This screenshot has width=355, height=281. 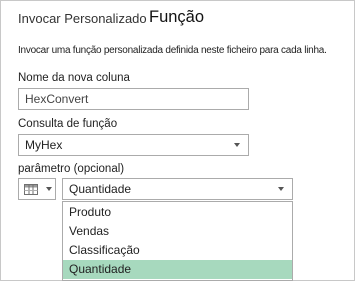 I want to click on table-column-icon, so click(x=31, y=189).